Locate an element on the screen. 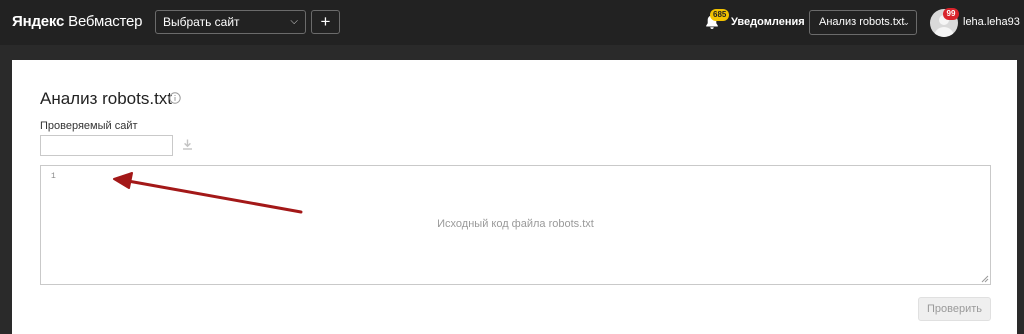 The height and width of the screenshot is (334, 1024). page-title: Анализ robots.txt is located at coordinates (106, 98).